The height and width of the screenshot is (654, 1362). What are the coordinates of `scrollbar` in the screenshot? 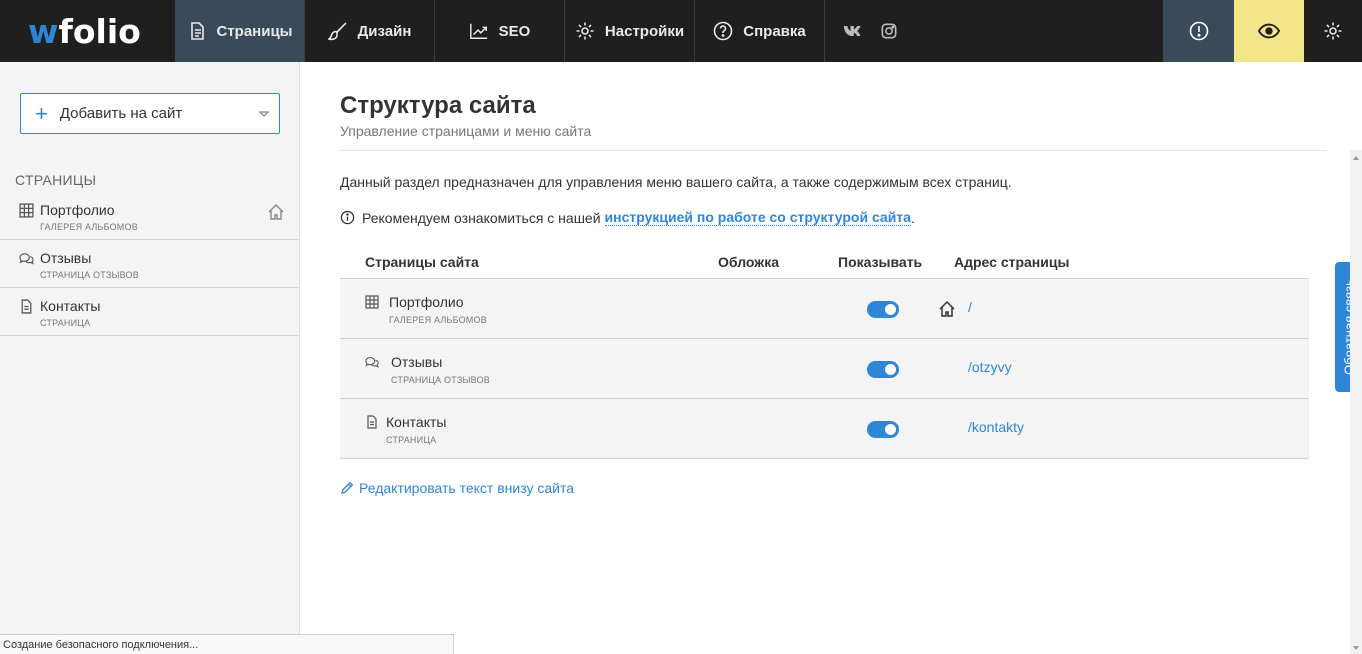 It's located at (1356, 402).